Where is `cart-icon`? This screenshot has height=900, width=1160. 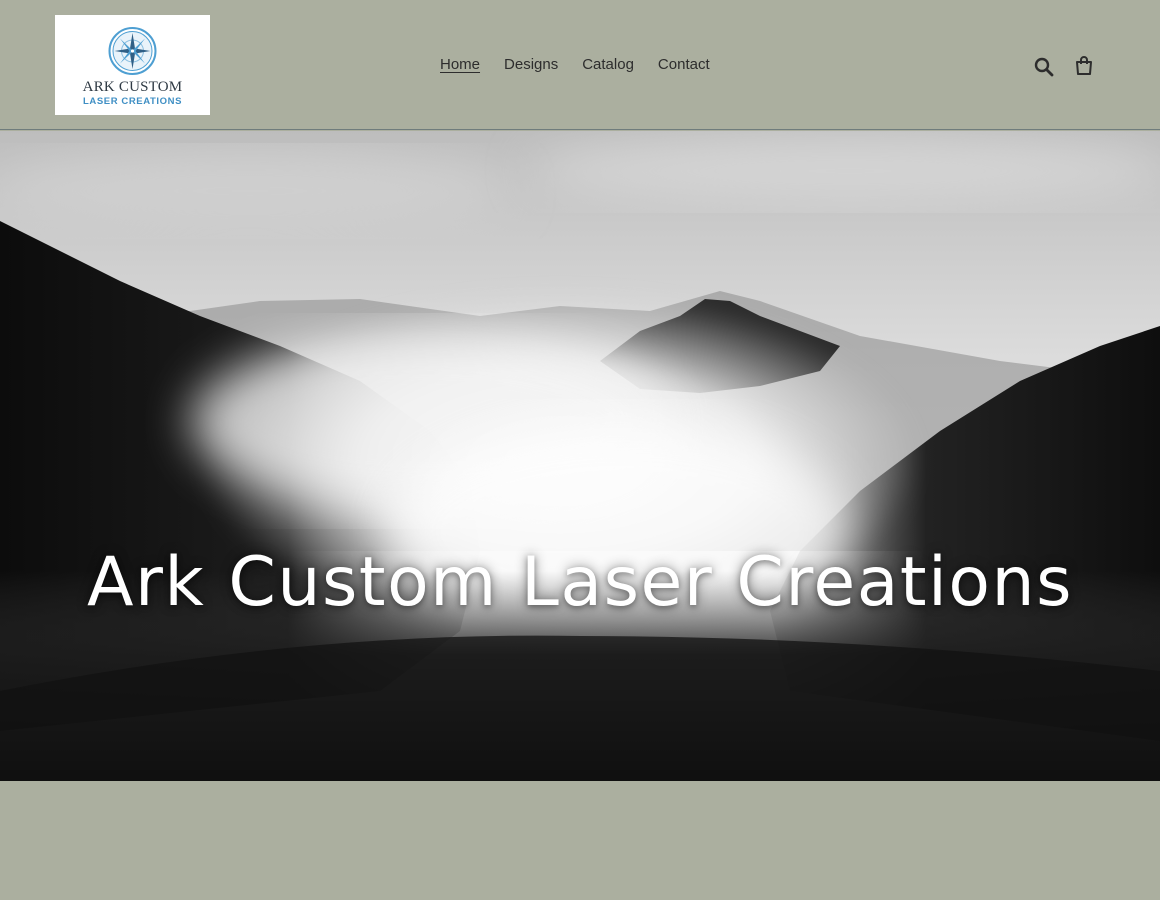
cart-icon is located at coordinates (1084, 65).